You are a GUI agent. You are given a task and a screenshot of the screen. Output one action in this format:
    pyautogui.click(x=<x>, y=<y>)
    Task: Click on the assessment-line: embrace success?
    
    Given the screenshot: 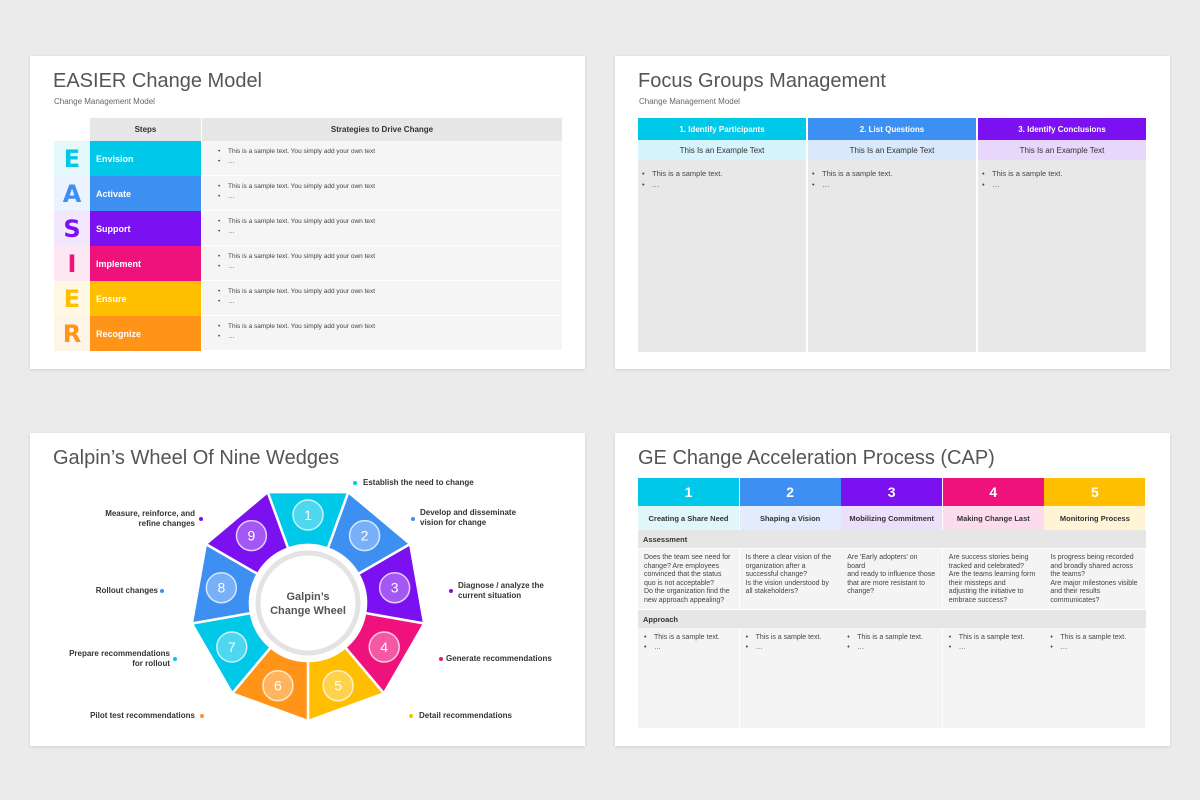 What is the action you would take?
    pyautogui.click(x=978, y=600)
    